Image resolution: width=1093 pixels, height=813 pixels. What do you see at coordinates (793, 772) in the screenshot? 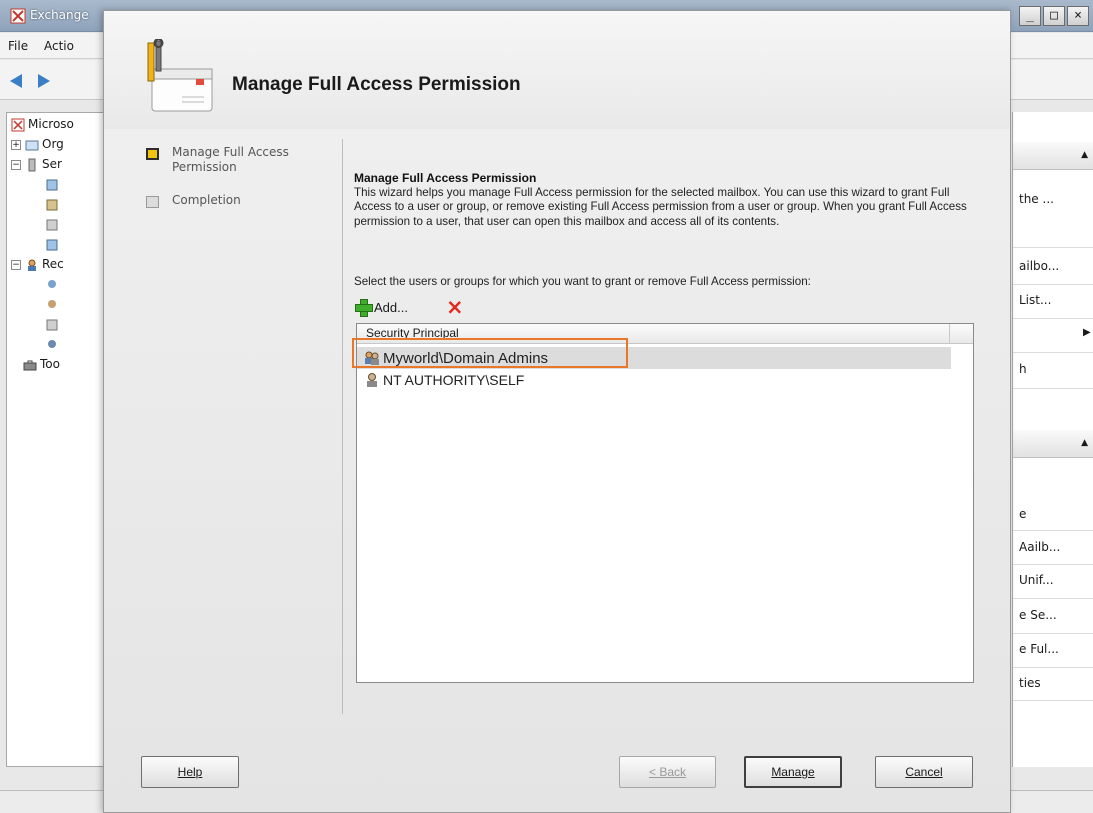
I see `manage-button: Manage` at bounding box center [793, 772].